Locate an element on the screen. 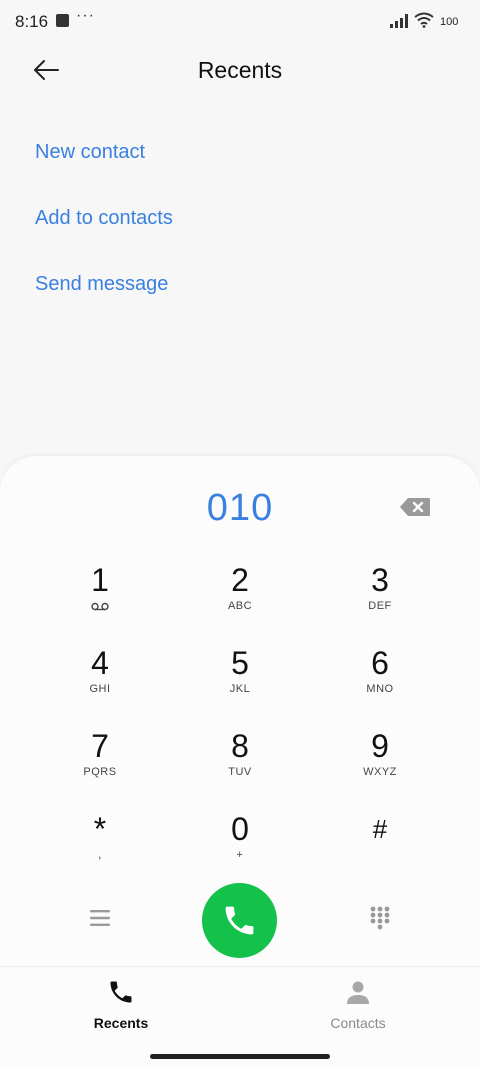  key-letters: + is located at coordinates (240, 855).